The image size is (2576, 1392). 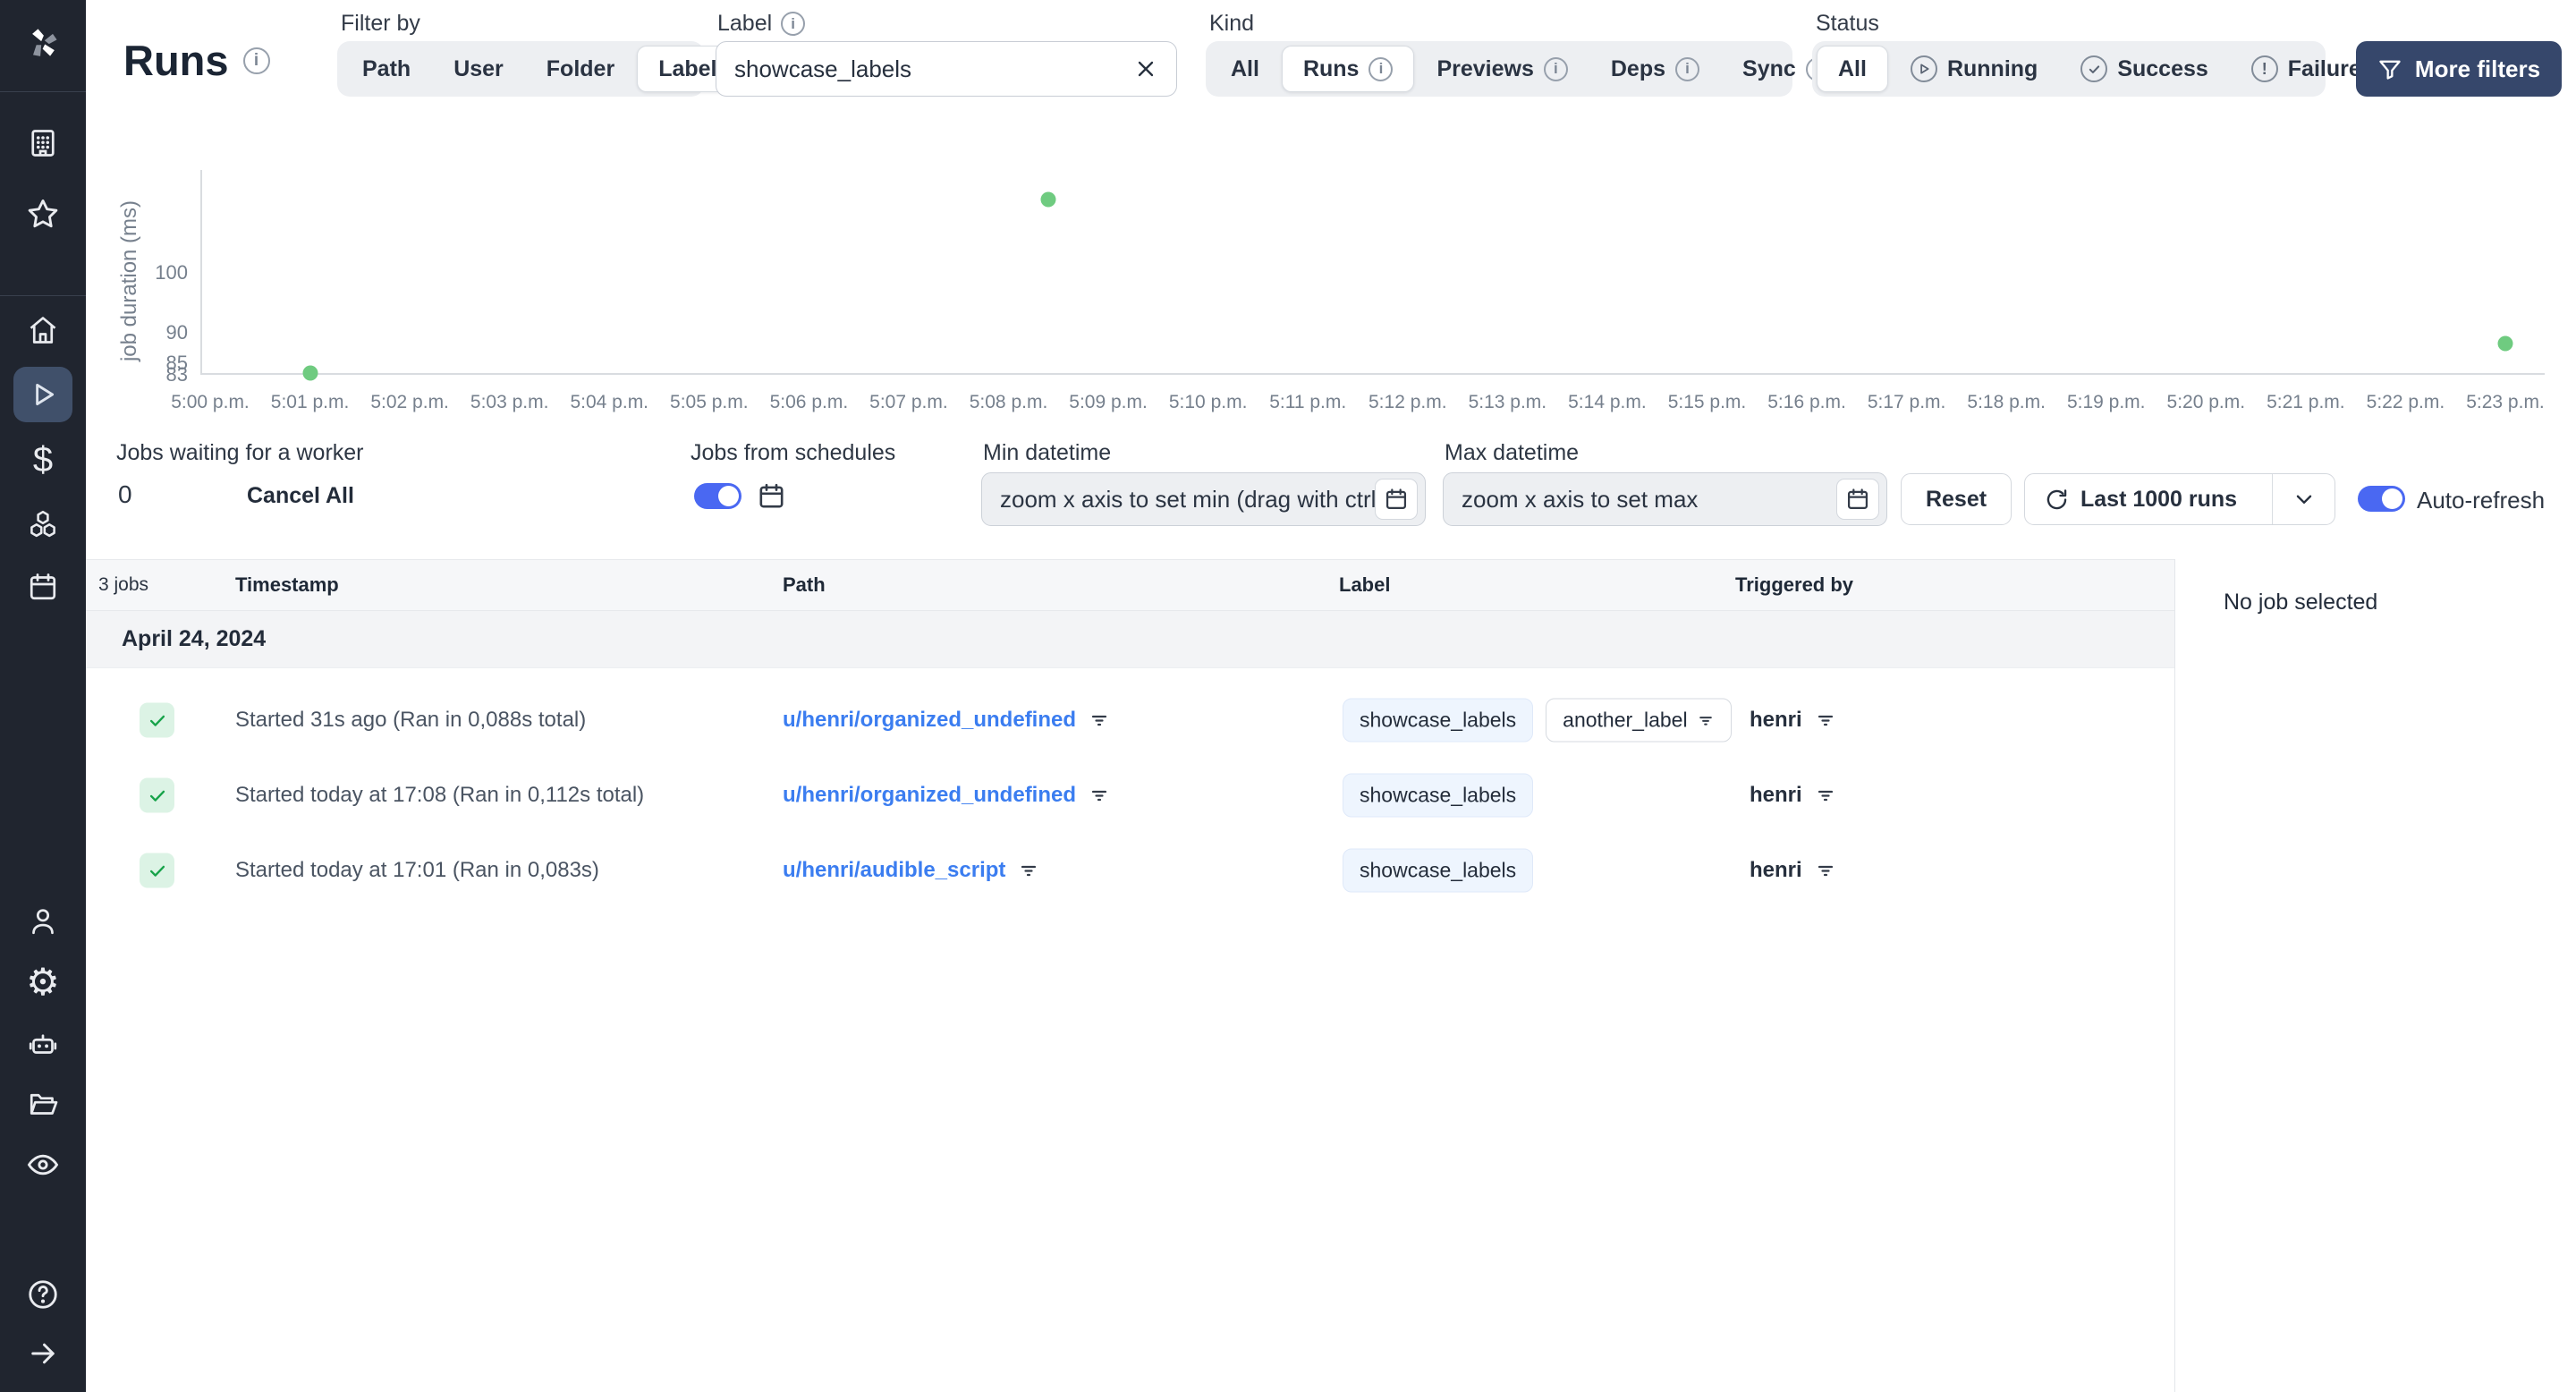 What do you see at coordinates (1512, 452) in the screenshot?
I see `max-datetime-label: Max datetime` at bounding box center [1512, 452].